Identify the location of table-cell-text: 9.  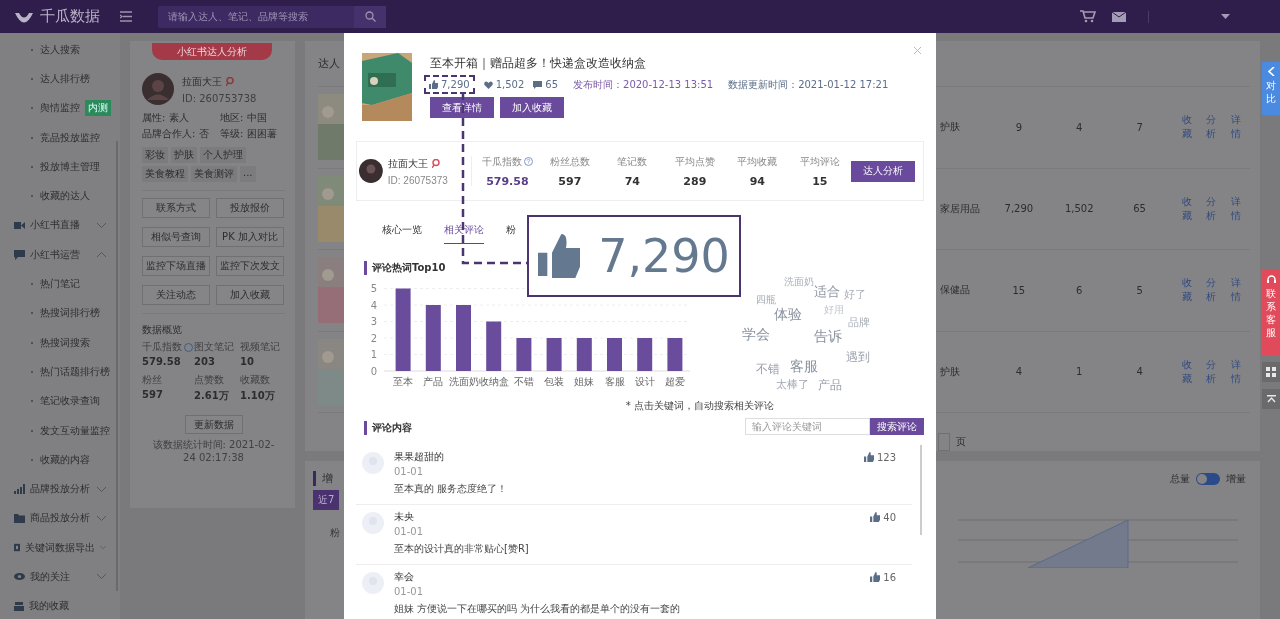
(1019, 127).